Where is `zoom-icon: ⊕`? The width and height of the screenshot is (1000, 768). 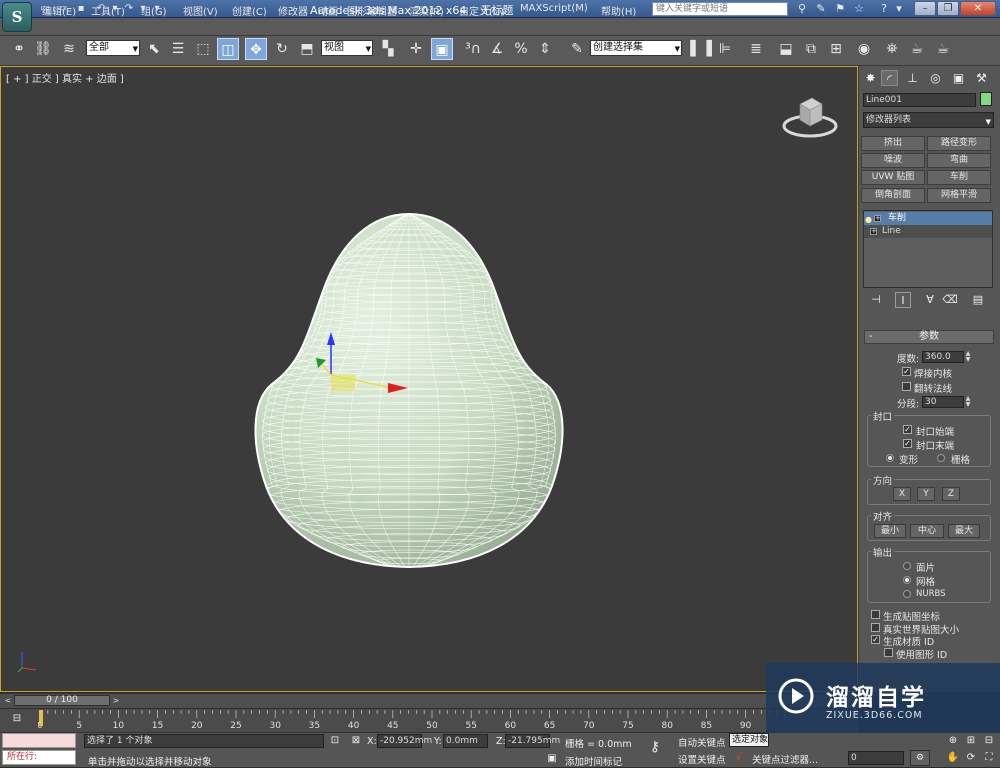
zoom-icon: ⊕ is located at coordinates (953, 741).